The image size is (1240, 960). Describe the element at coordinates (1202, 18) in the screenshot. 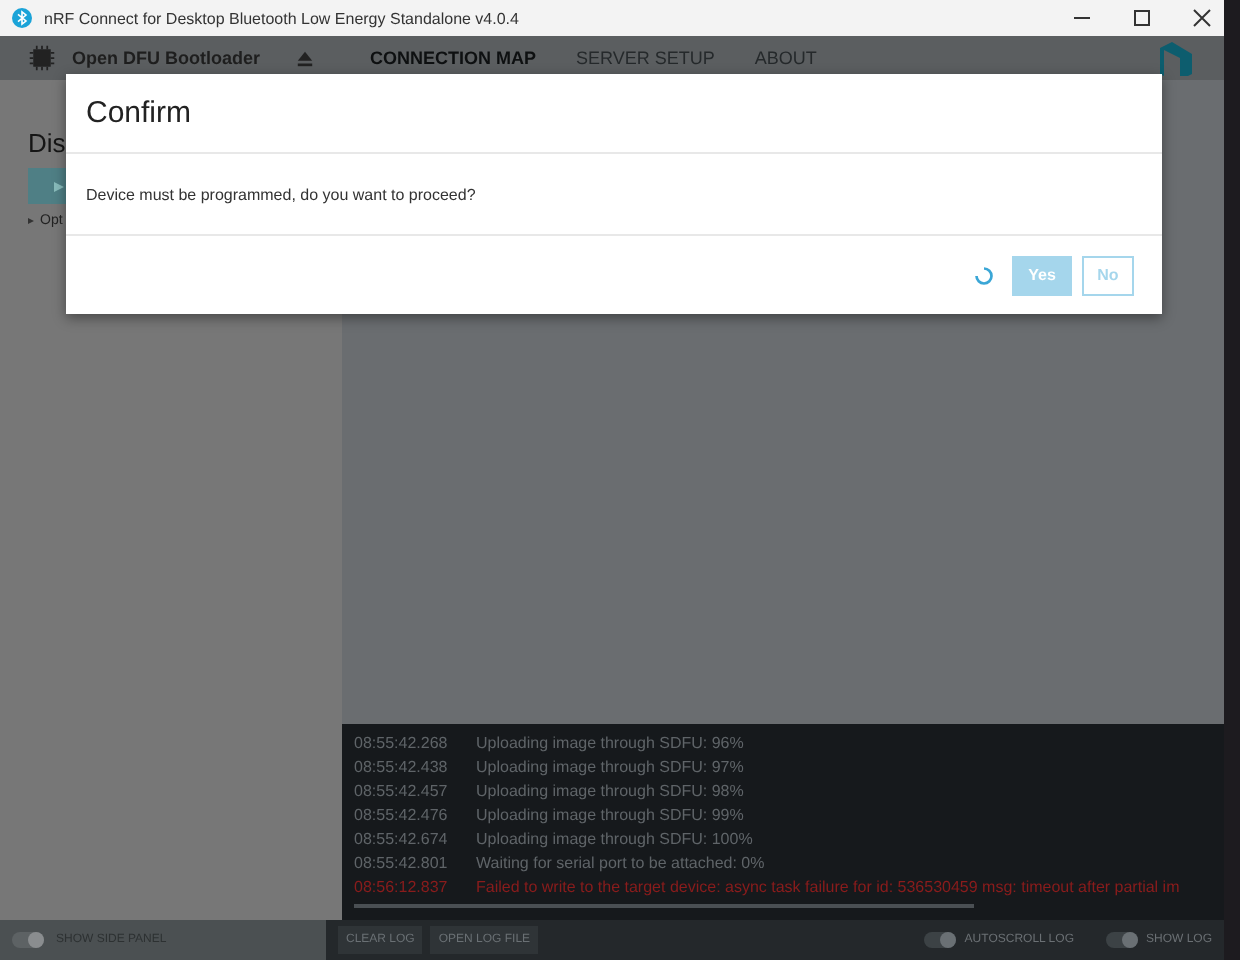

I see `close-icon` at that location.